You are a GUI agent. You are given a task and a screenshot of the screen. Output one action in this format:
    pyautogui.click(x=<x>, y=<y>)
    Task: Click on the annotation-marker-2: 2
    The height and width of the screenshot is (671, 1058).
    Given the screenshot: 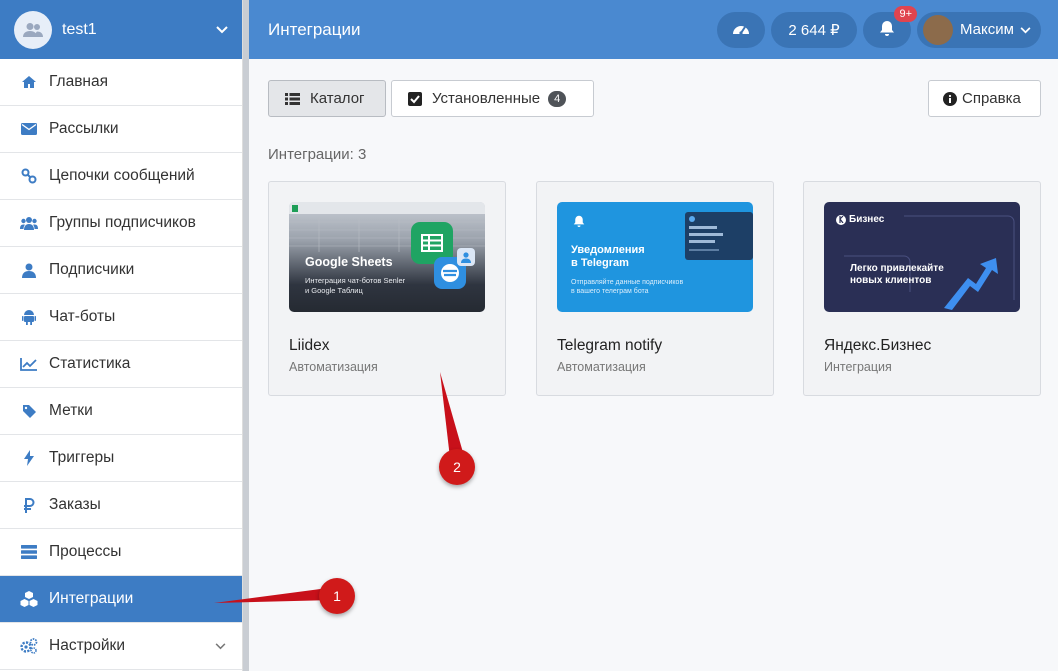 What is the action you would take?
    pyautogui.click(x=457, y=467)
    